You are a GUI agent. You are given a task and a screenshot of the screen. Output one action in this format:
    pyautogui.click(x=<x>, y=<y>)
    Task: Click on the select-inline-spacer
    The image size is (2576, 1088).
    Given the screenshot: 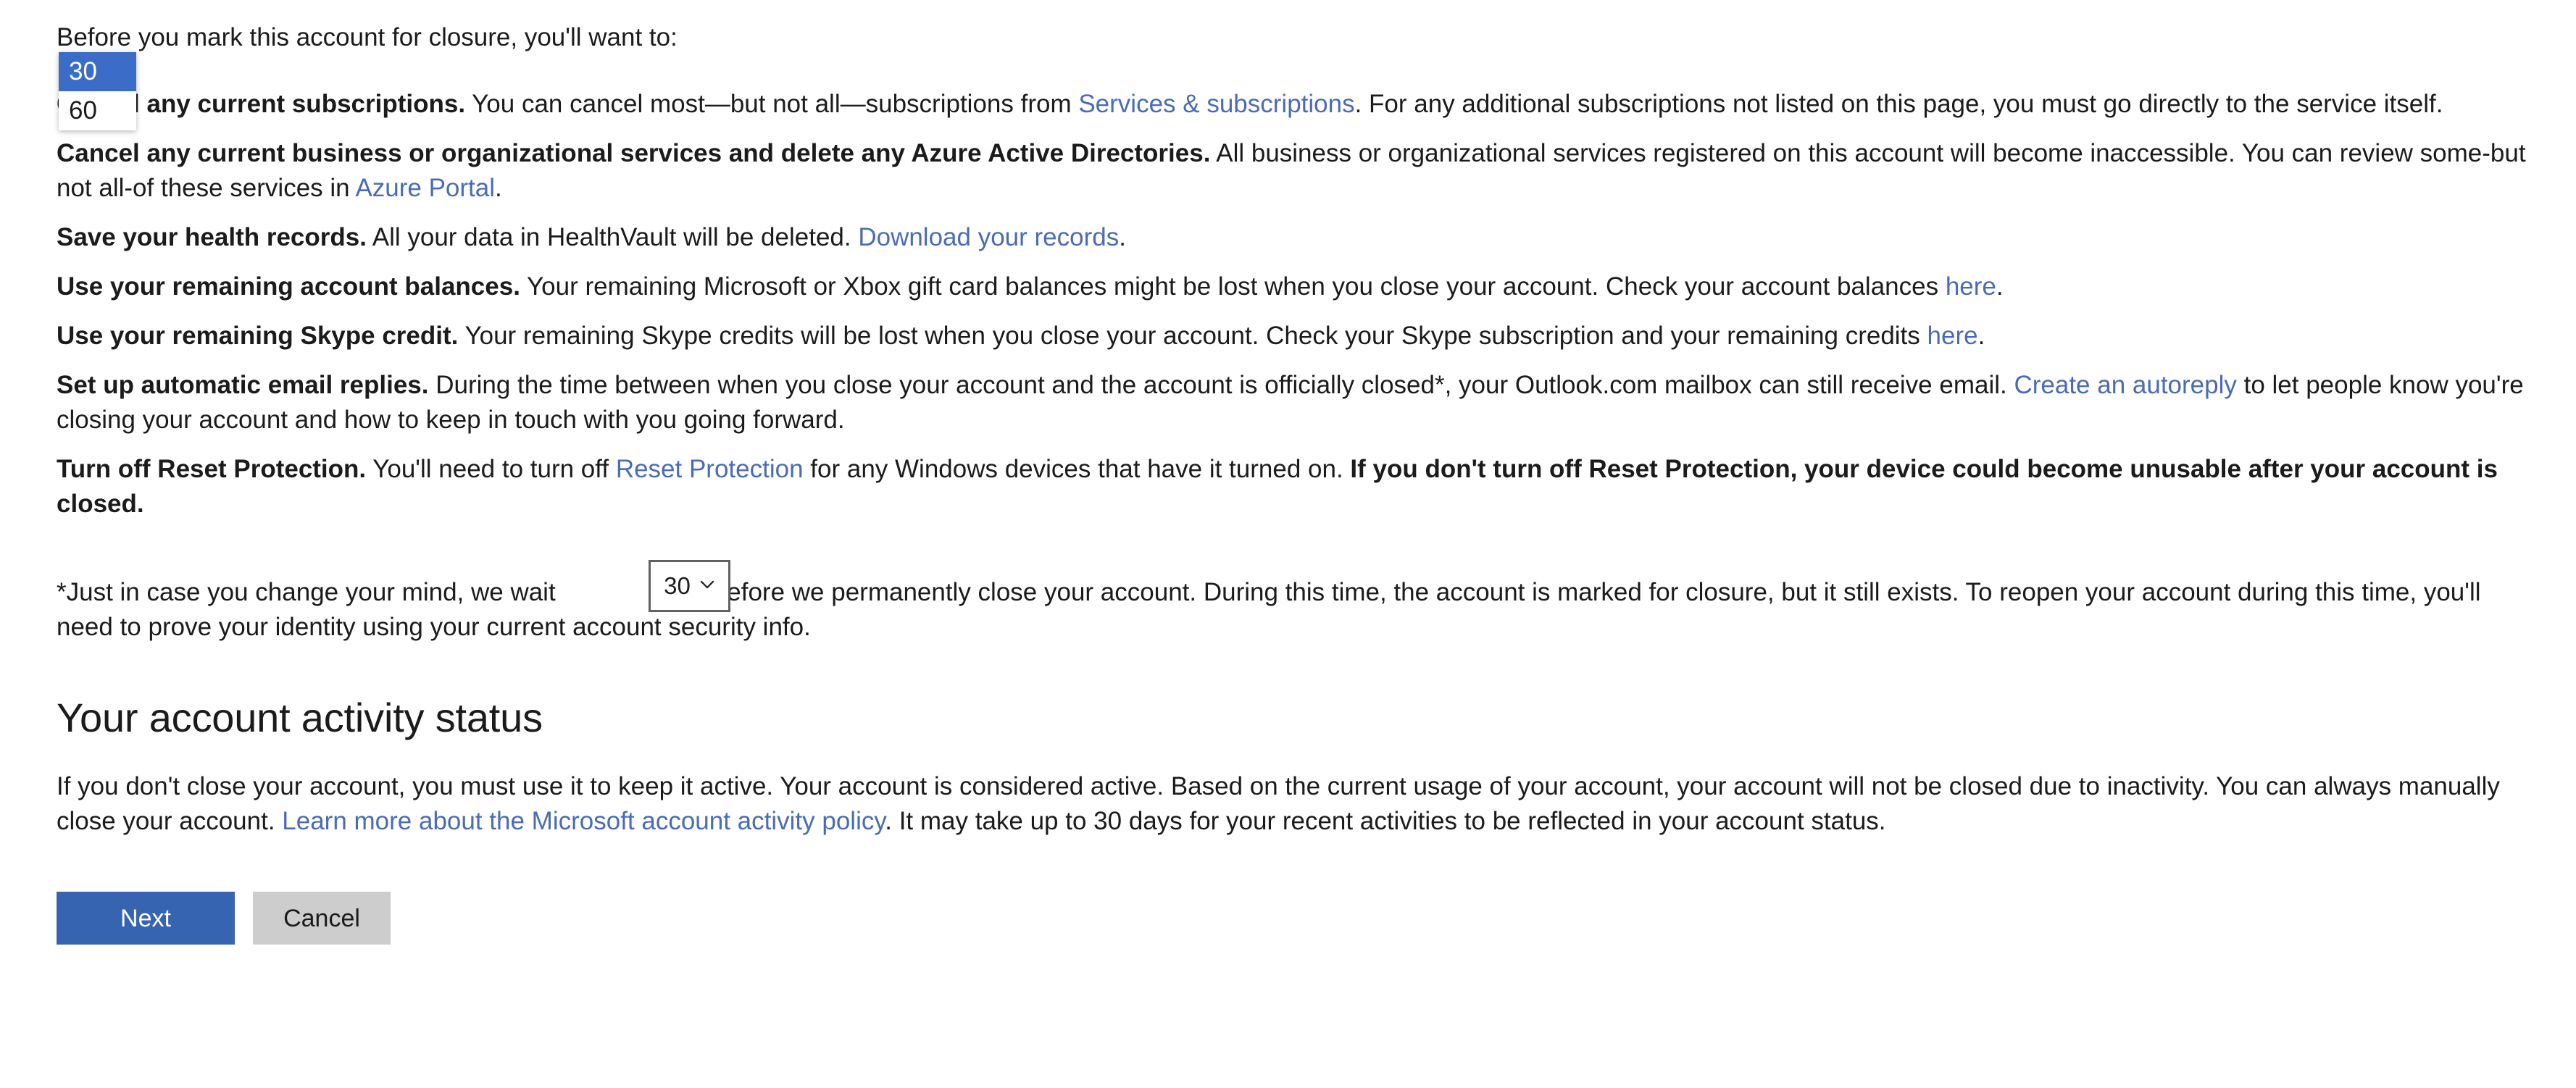 What is the action you would take?
    pyautogui.click(x=603, y=601)
    